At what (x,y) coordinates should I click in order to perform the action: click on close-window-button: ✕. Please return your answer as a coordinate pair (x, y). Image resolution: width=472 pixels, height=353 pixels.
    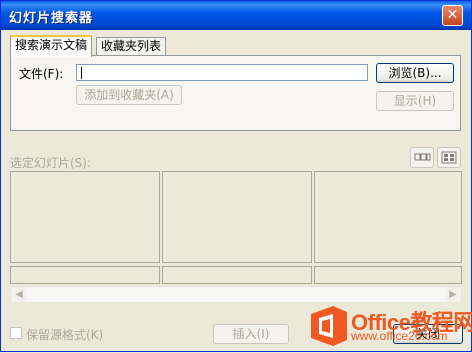
    Looking at the image, I should click on (452, 15).